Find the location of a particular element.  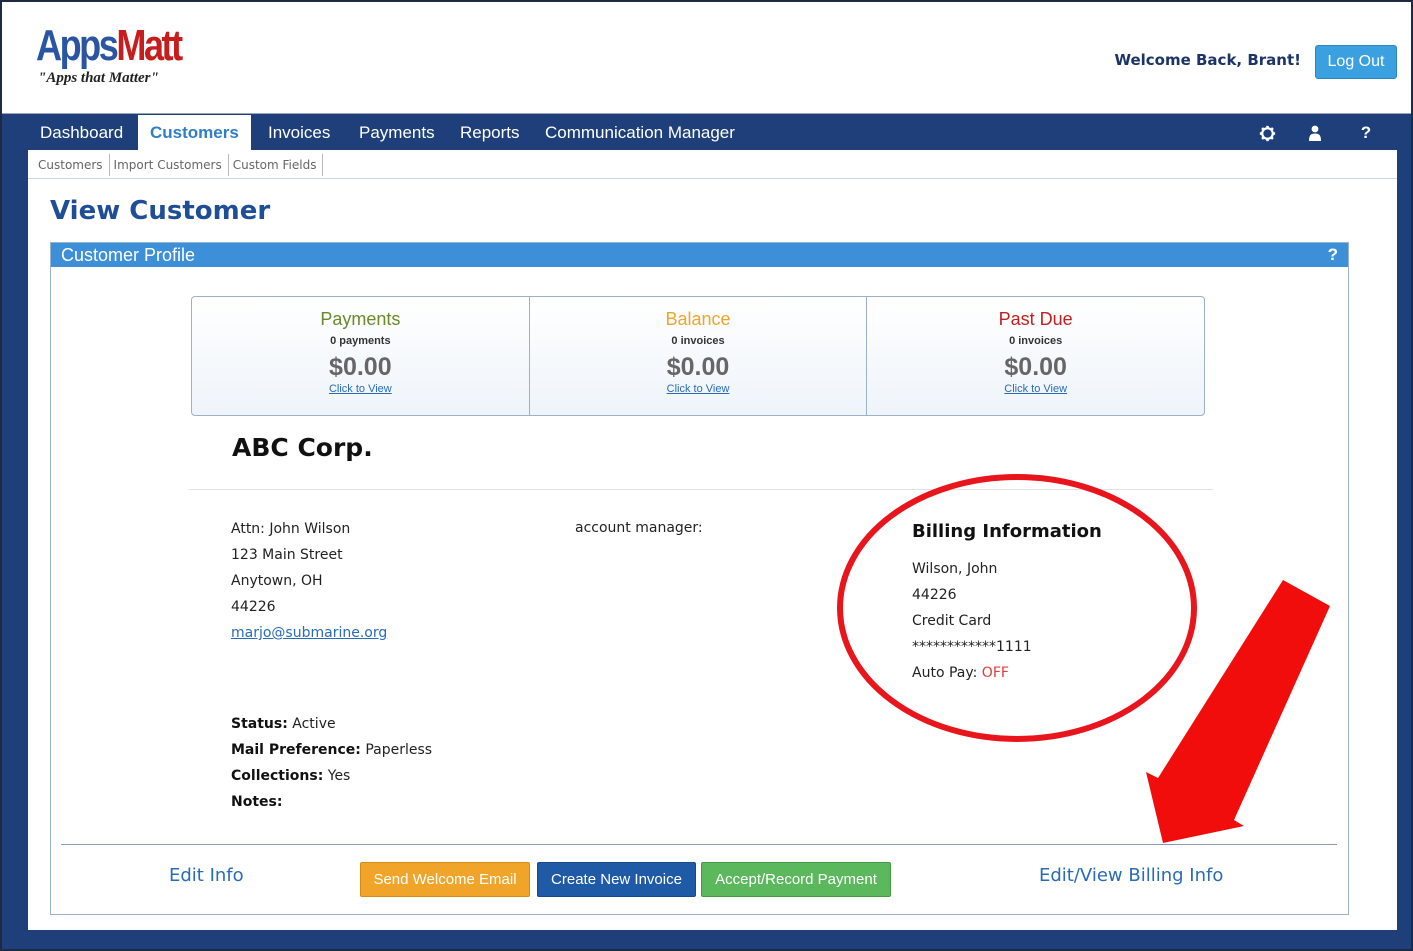

street-line: 123 Main Street is located at coordinates (287, 555).